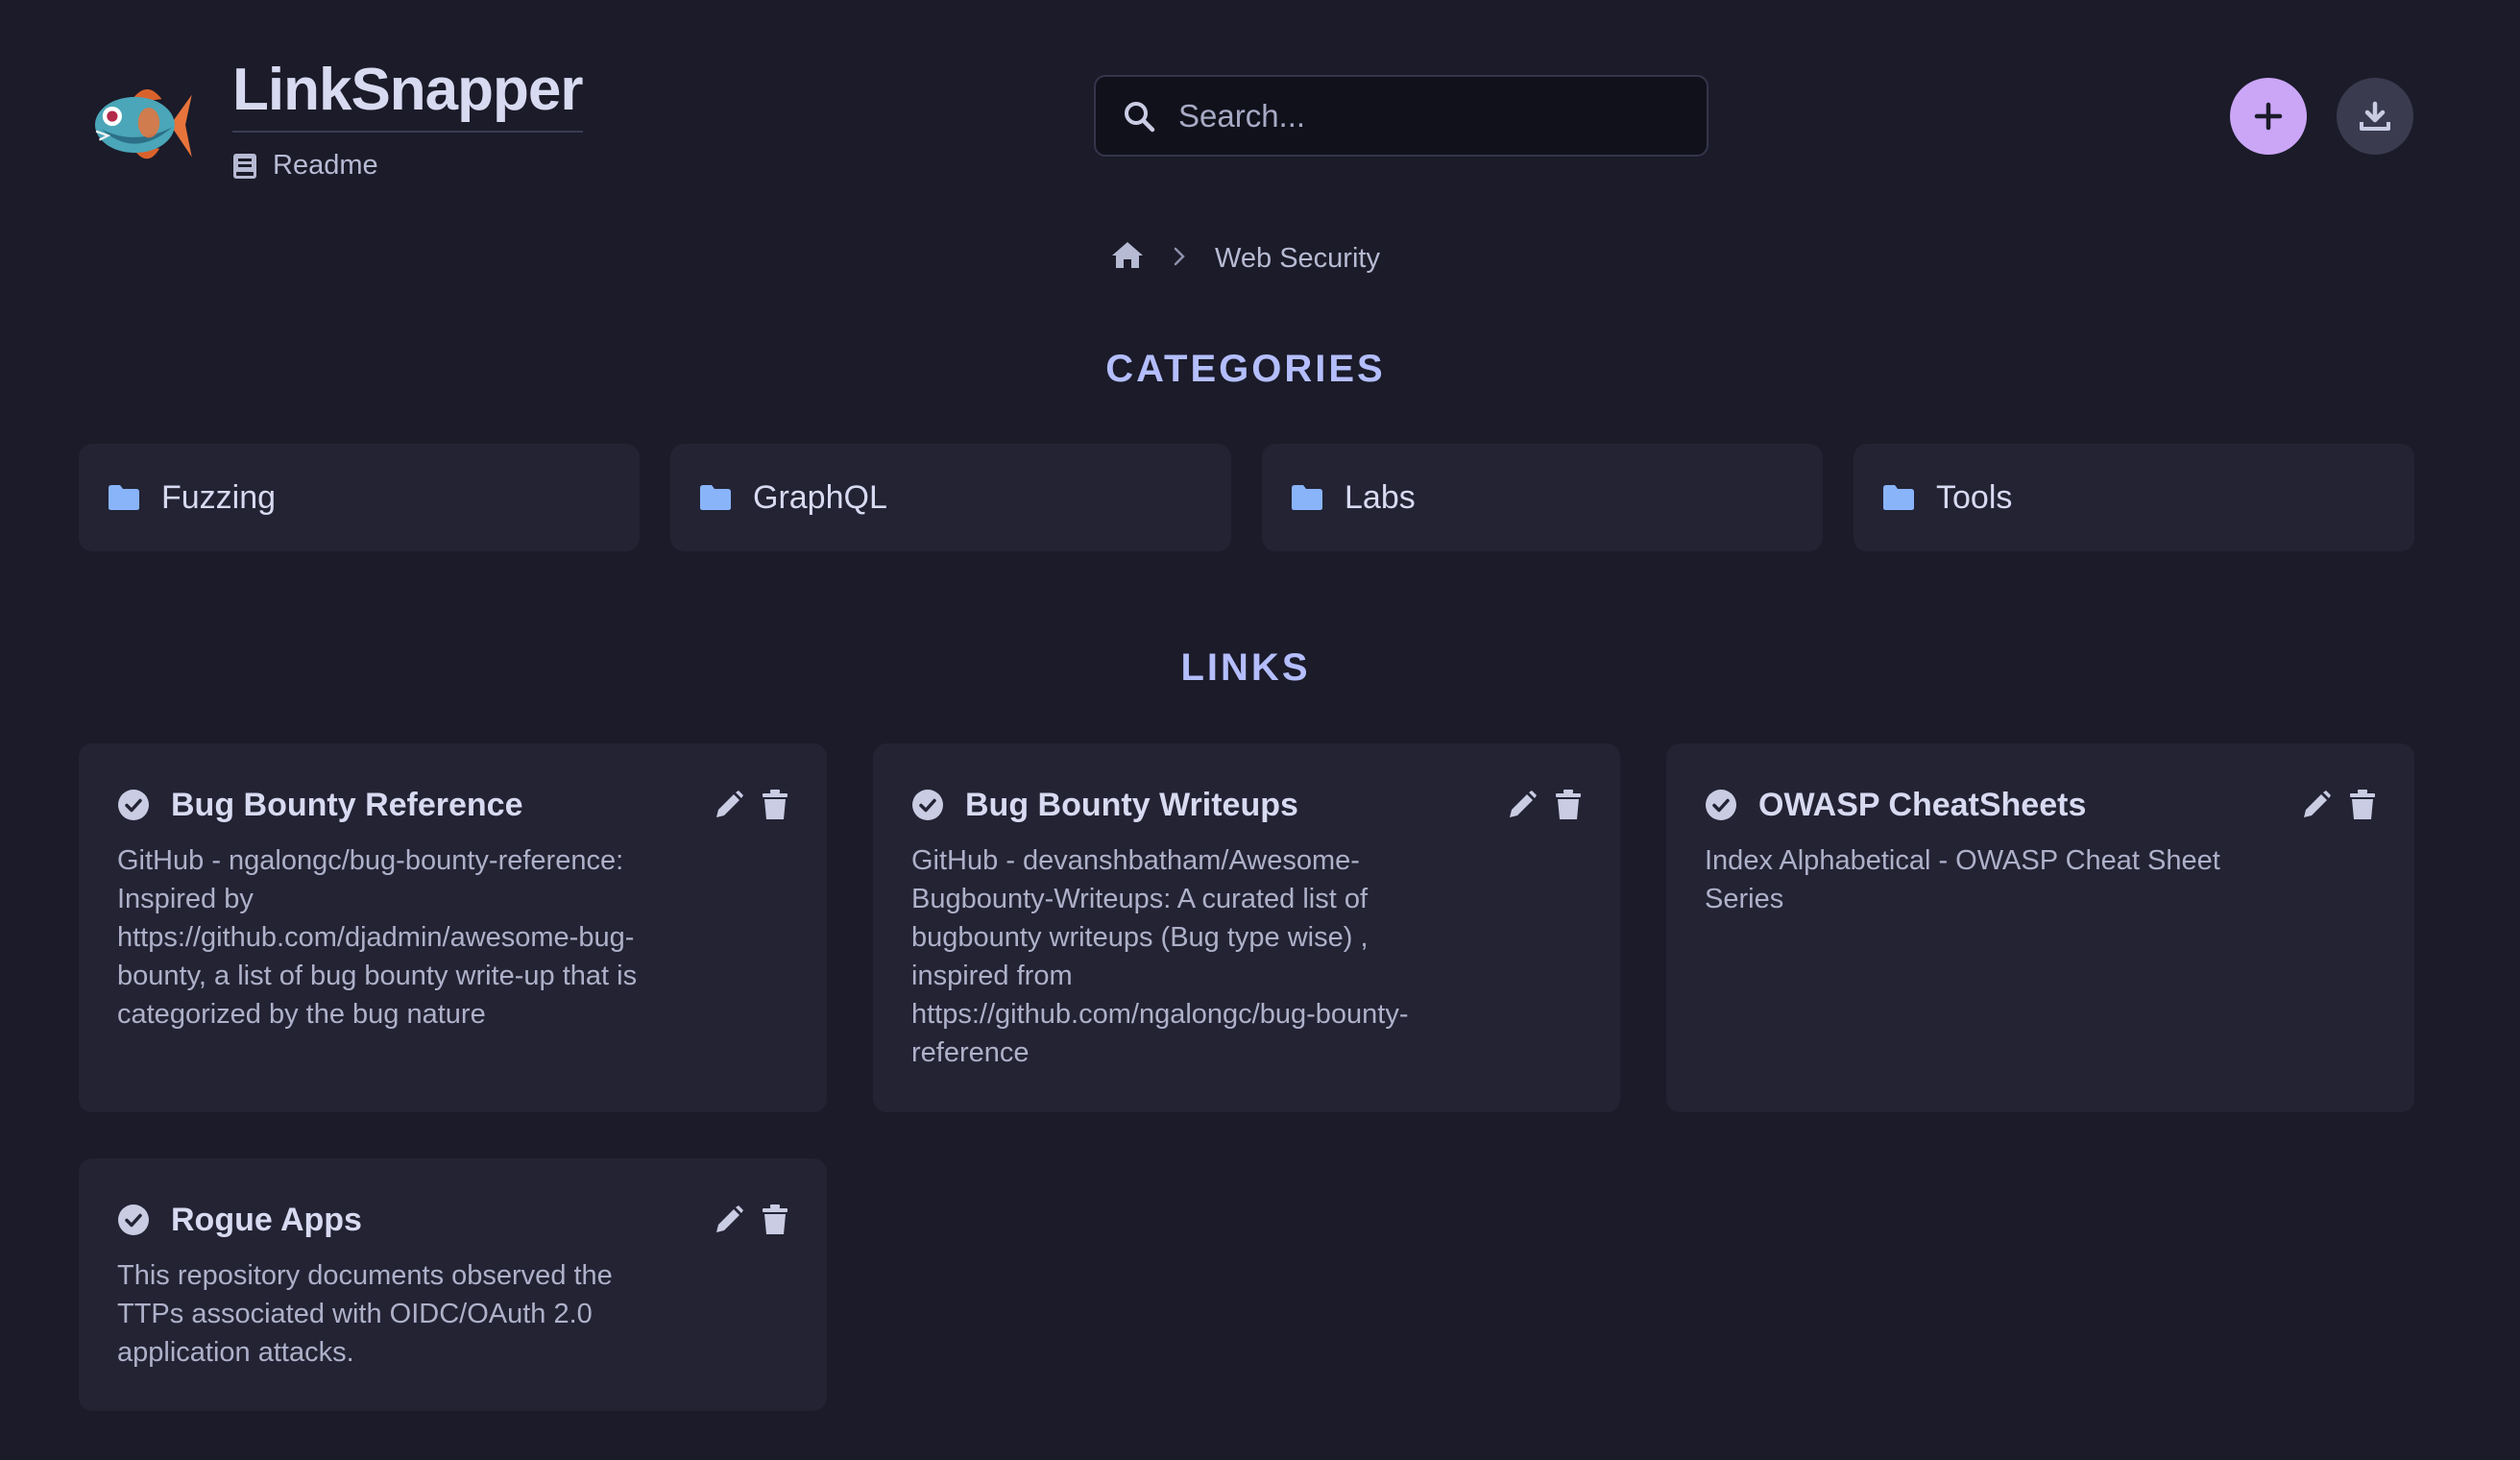 The width and height of the screenshot is (2520, 1460). Describe the element at coordinates (143, 123) in the screenshot. I see `fish-logo-icon` at that location.